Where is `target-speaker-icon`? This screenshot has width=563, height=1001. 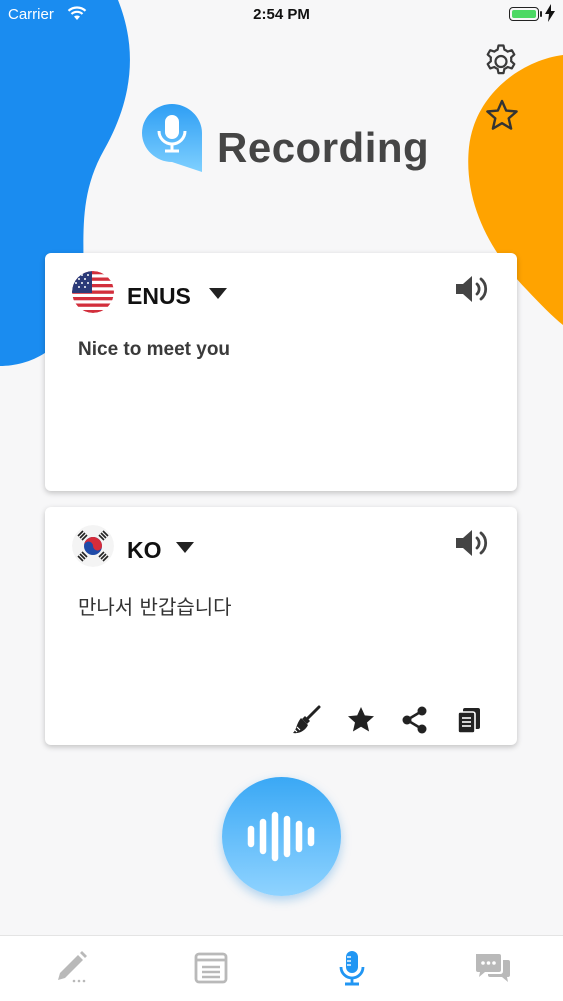
target-speaker-icon is located at coordinates (473, 543).